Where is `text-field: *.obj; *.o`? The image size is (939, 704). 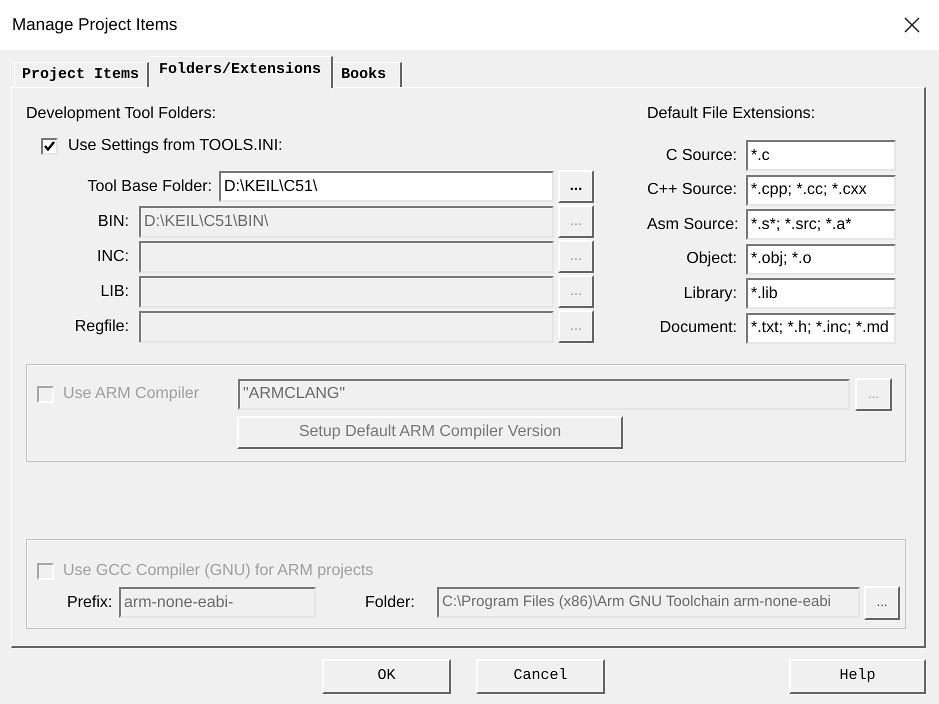 text-field: *.obj; *.o is located at coordinates (821, 259).